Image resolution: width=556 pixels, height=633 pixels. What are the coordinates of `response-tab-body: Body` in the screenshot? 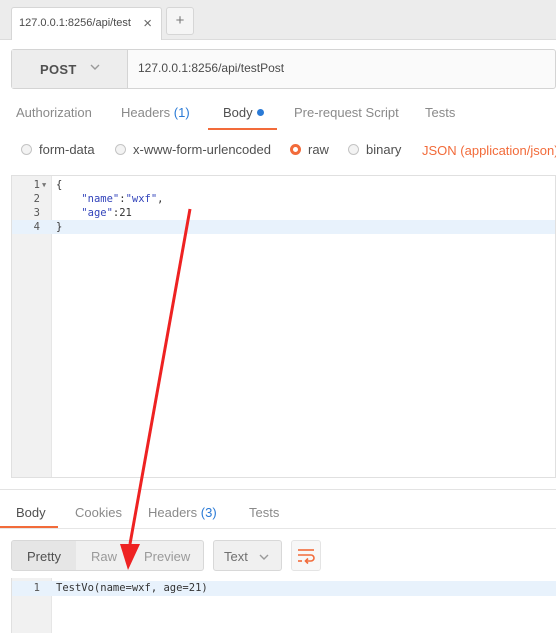 It's located at (31, 512).